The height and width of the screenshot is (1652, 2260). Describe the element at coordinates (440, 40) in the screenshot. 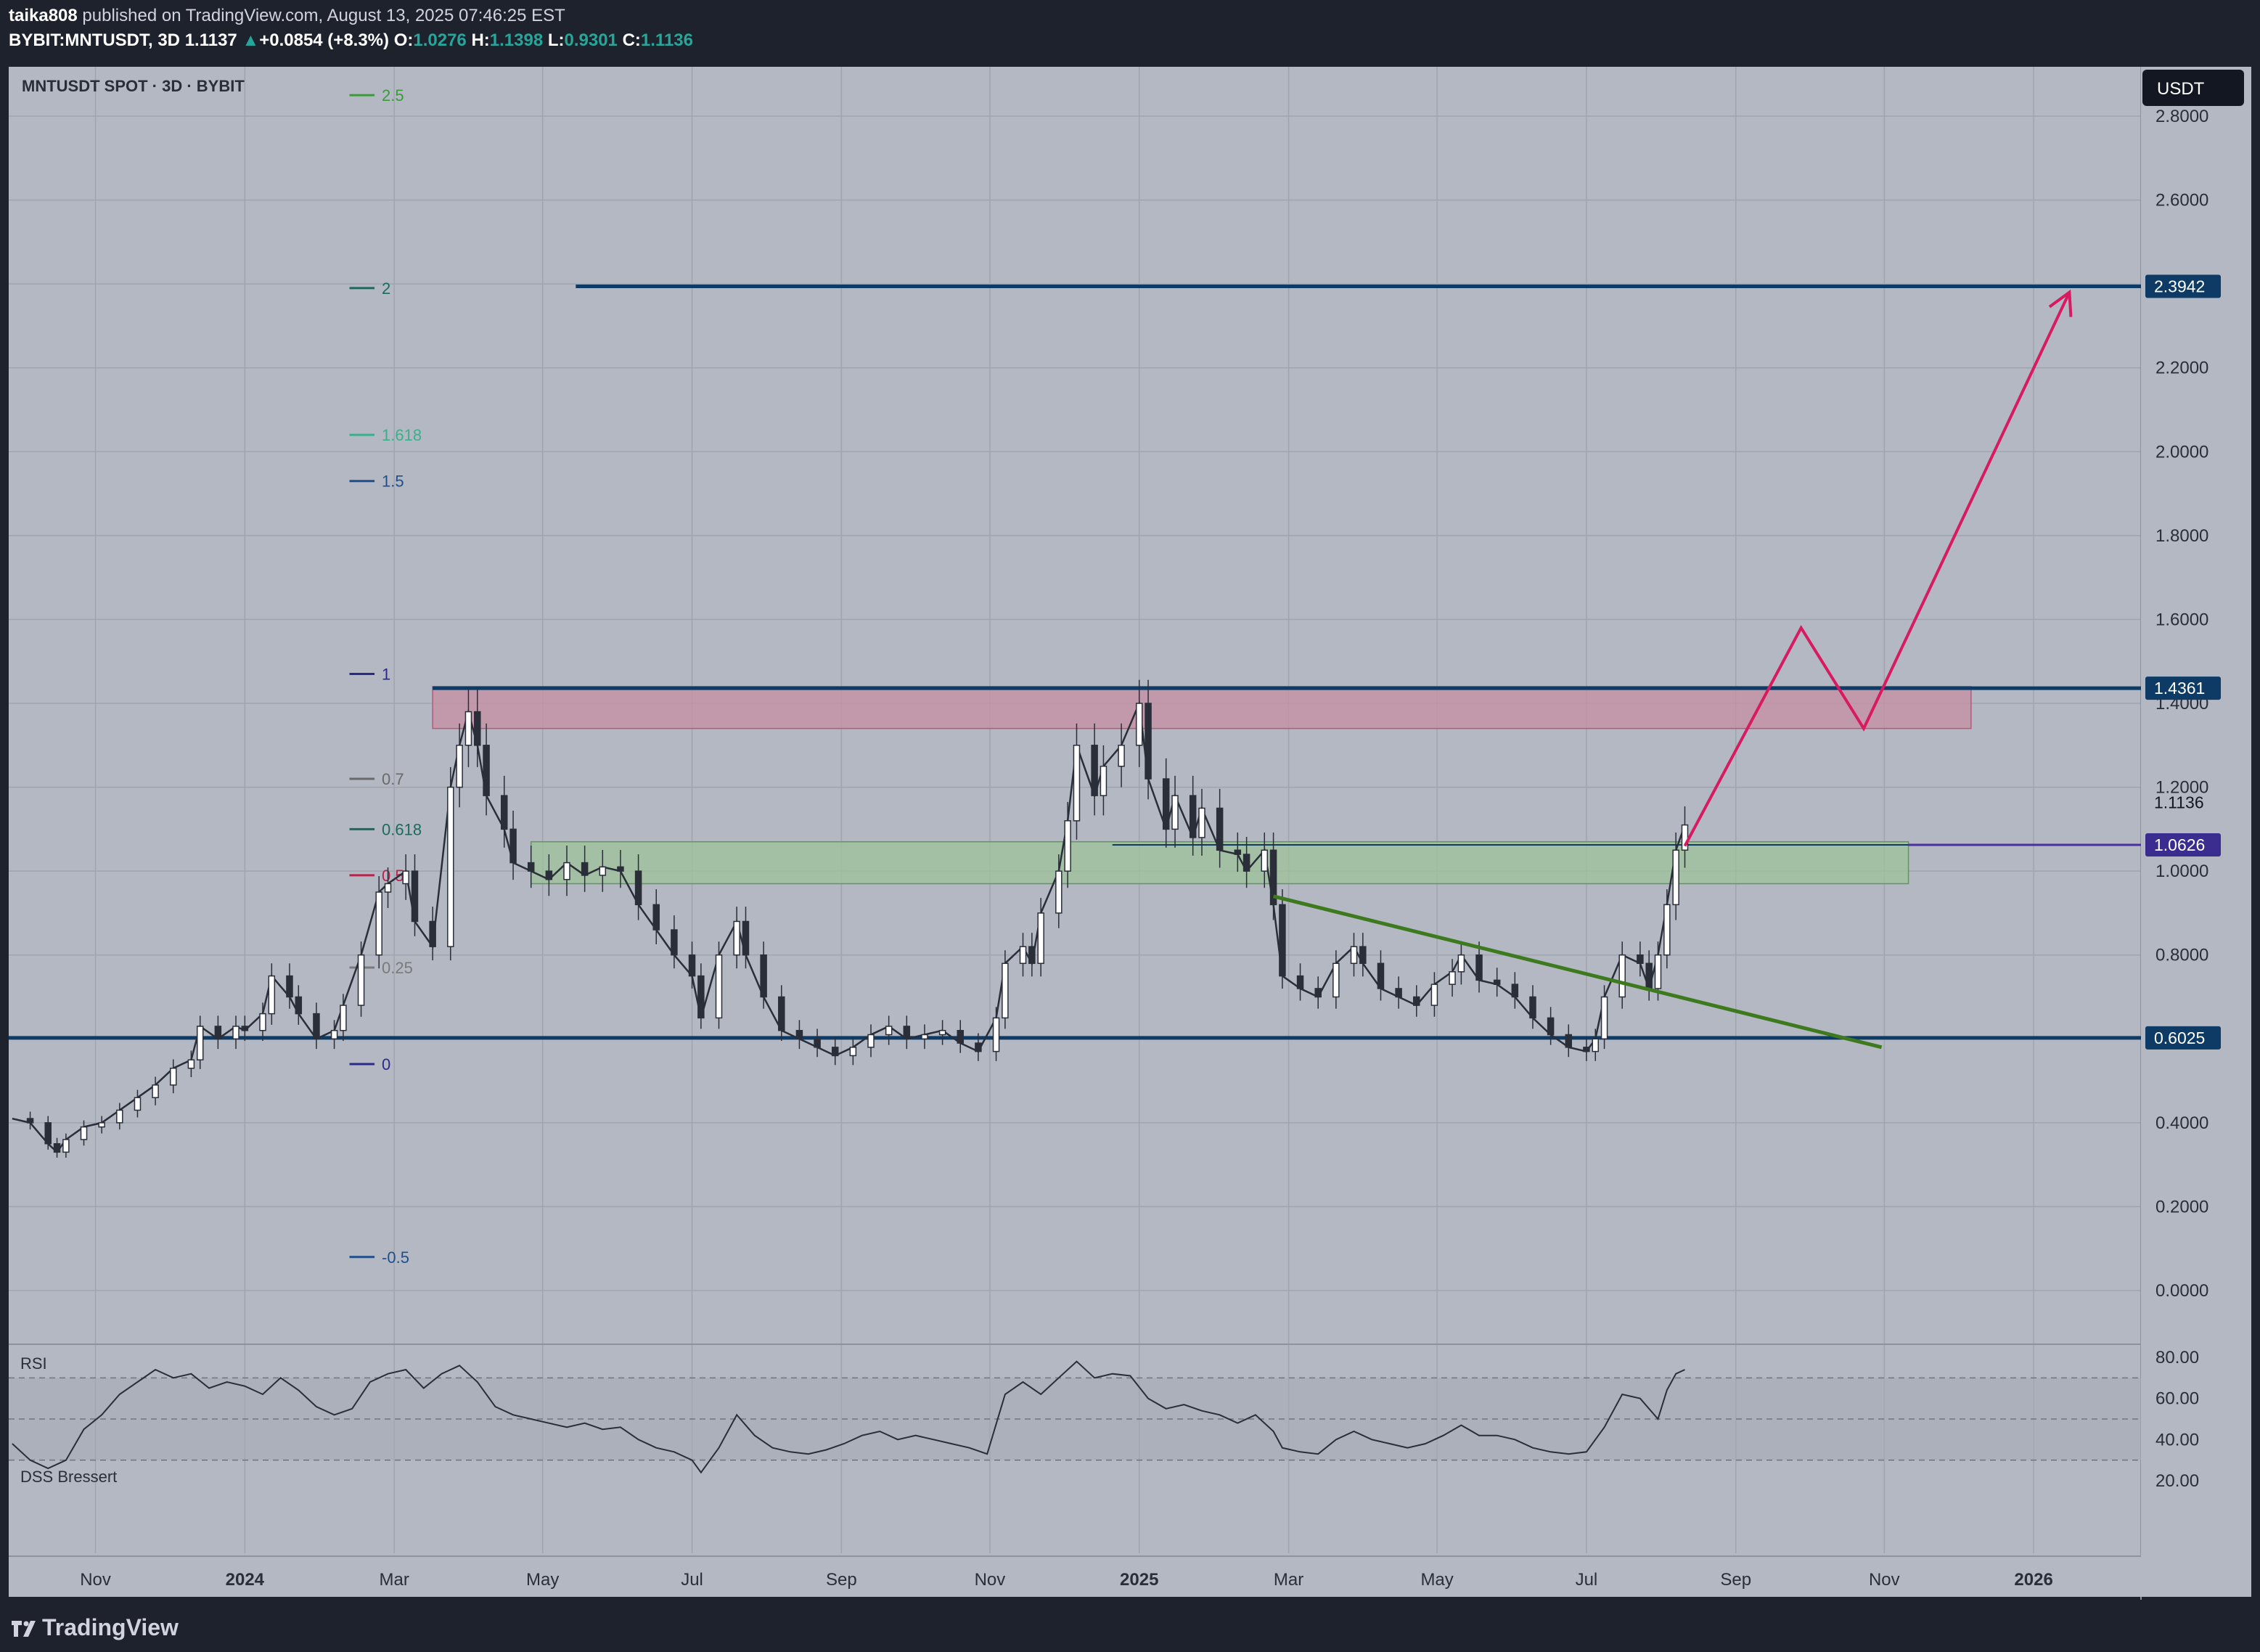

I see `open-value: 1.0276` at that location.